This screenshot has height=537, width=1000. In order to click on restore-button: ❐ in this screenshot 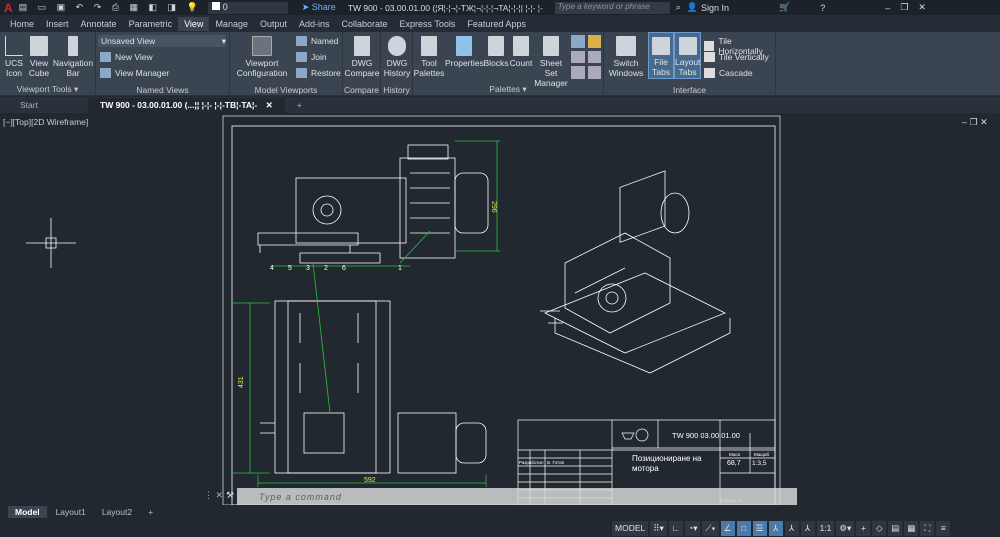, I will do `click(904, 7)`.